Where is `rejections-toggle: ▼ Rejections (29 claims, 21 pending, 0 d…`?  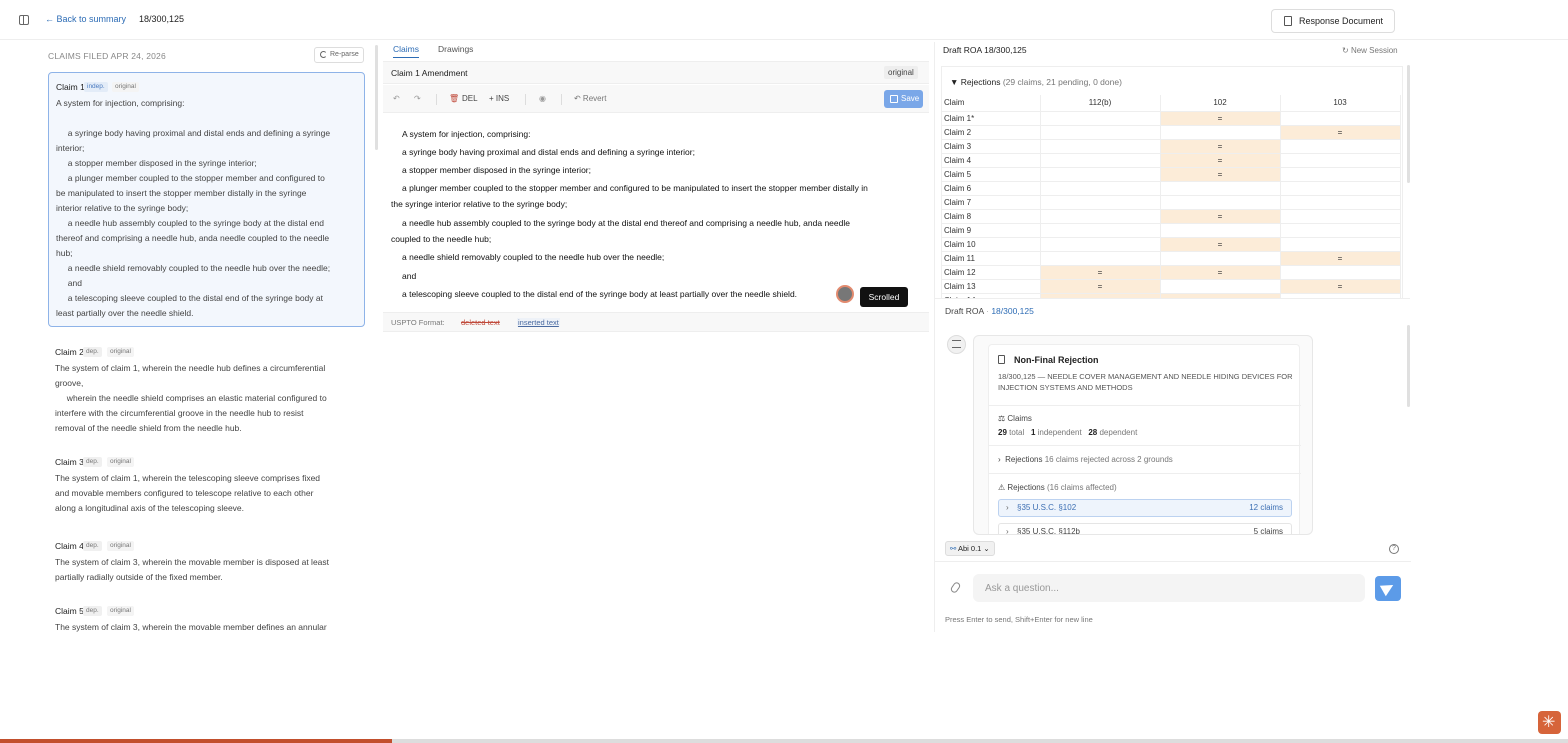
rejections-toggle: ▼ Rejections (29 claims, 21 pending, 0 d… is located at coordinates (1036, 82).